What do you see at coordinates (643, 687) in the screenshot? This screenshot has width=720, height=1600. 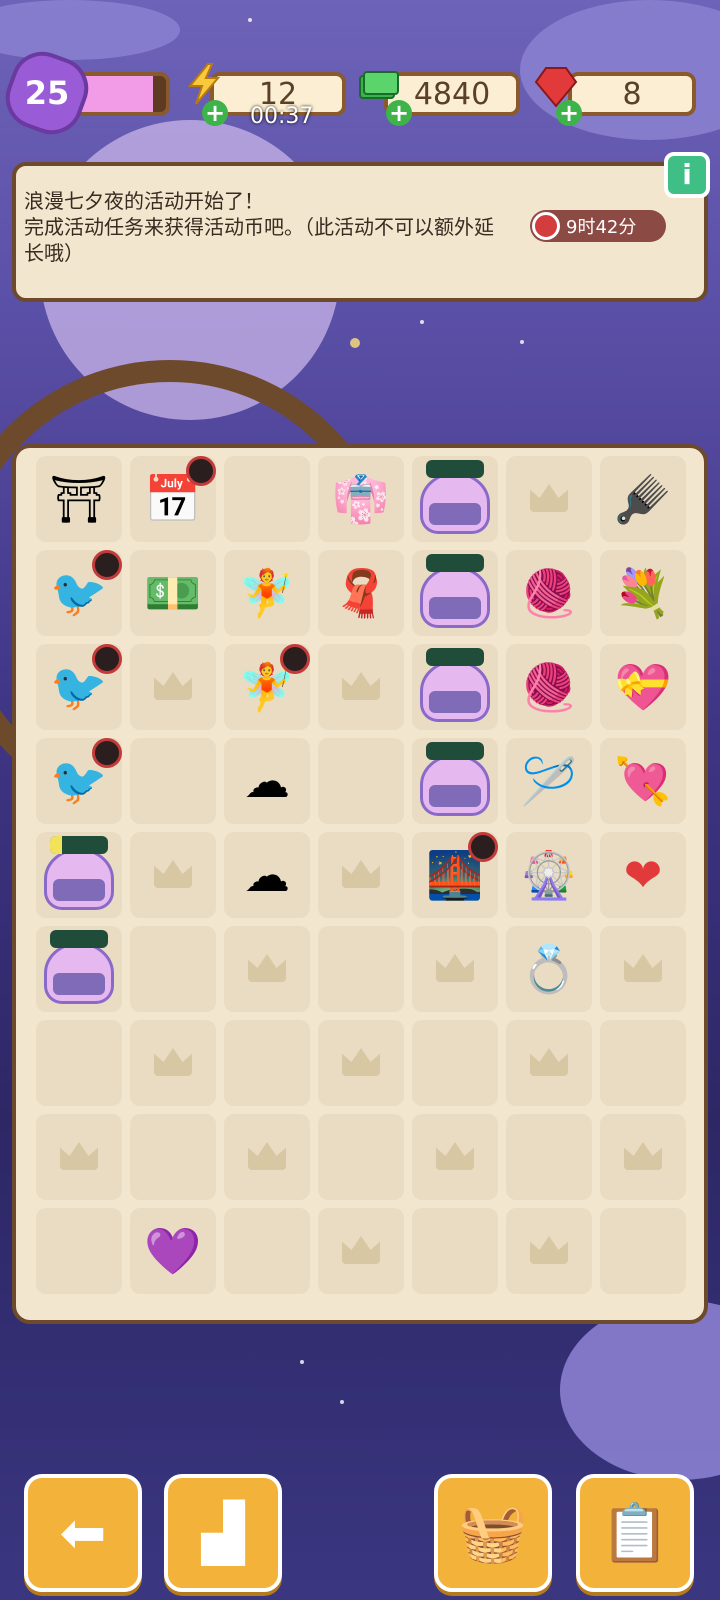 I see `board-cell: 💝` at bounding box center [643, 687].